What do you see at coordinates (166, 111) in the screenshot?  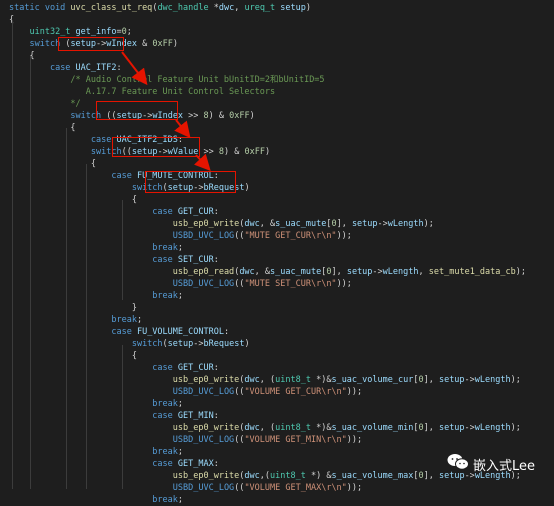 I see `annotation-arrows` at bounding box center [166, 111].